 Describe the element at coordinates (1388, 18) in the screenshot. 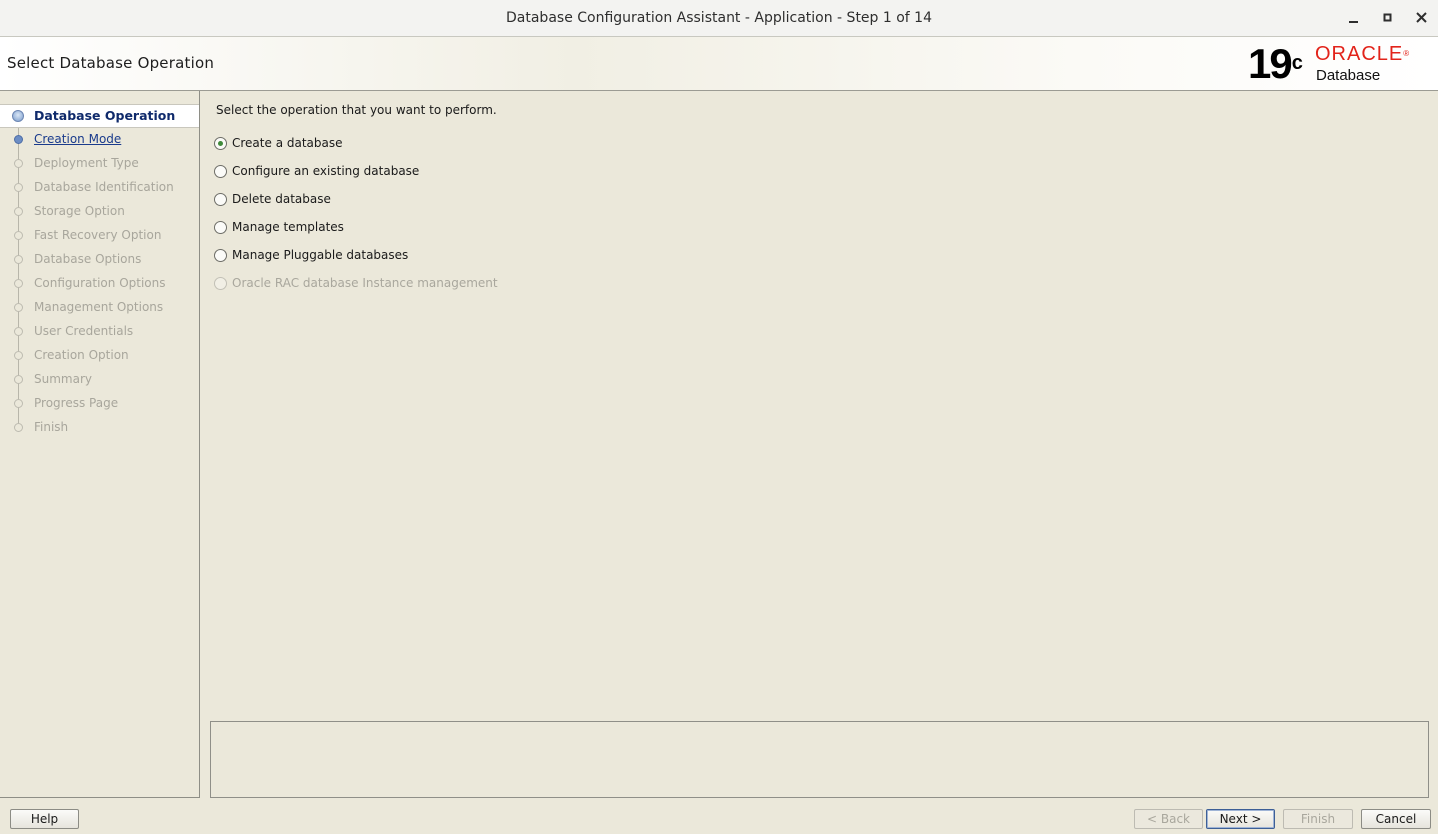

I see `maximize-icon` at that location.